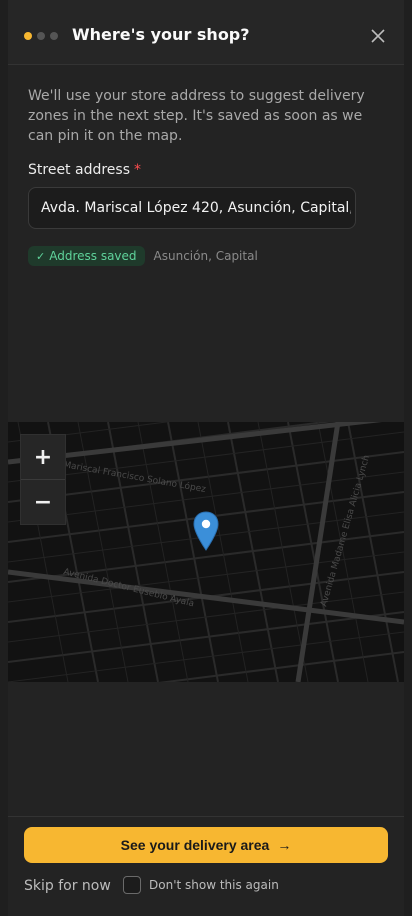 Image resolution: width=412 pixels, height=916 pixels. I want to click on address-label: Street address *, so click(84, 170).